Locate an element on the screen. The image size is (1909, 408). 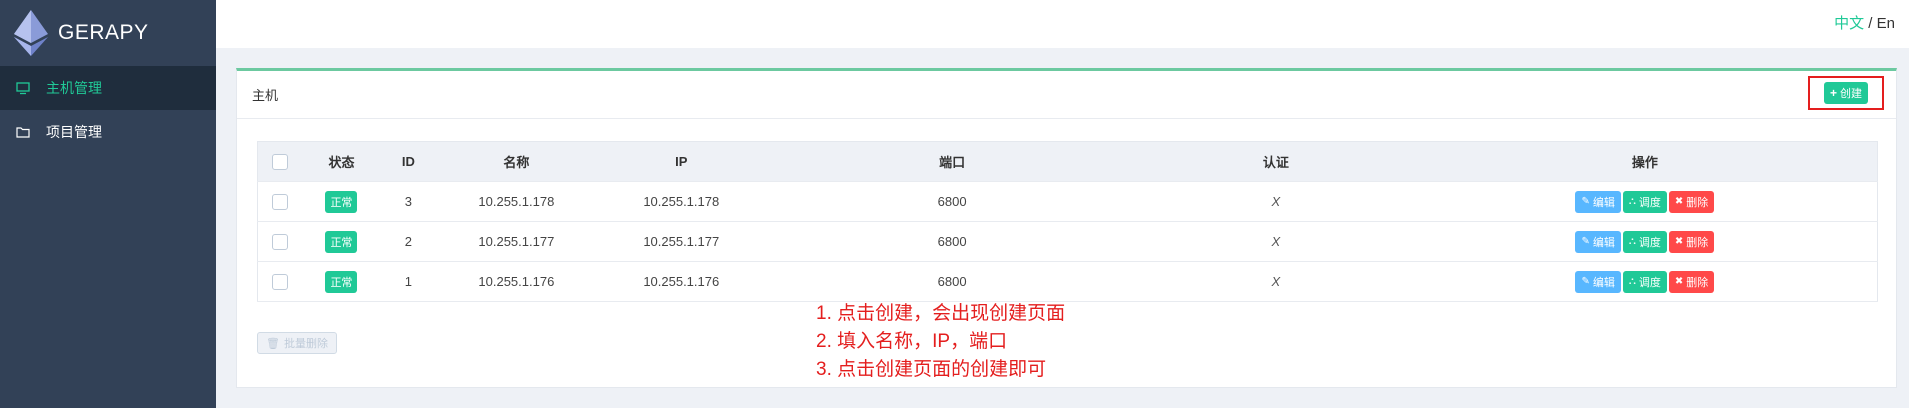
column-header-actions: 操作 is located at coordinates (1645, 161).